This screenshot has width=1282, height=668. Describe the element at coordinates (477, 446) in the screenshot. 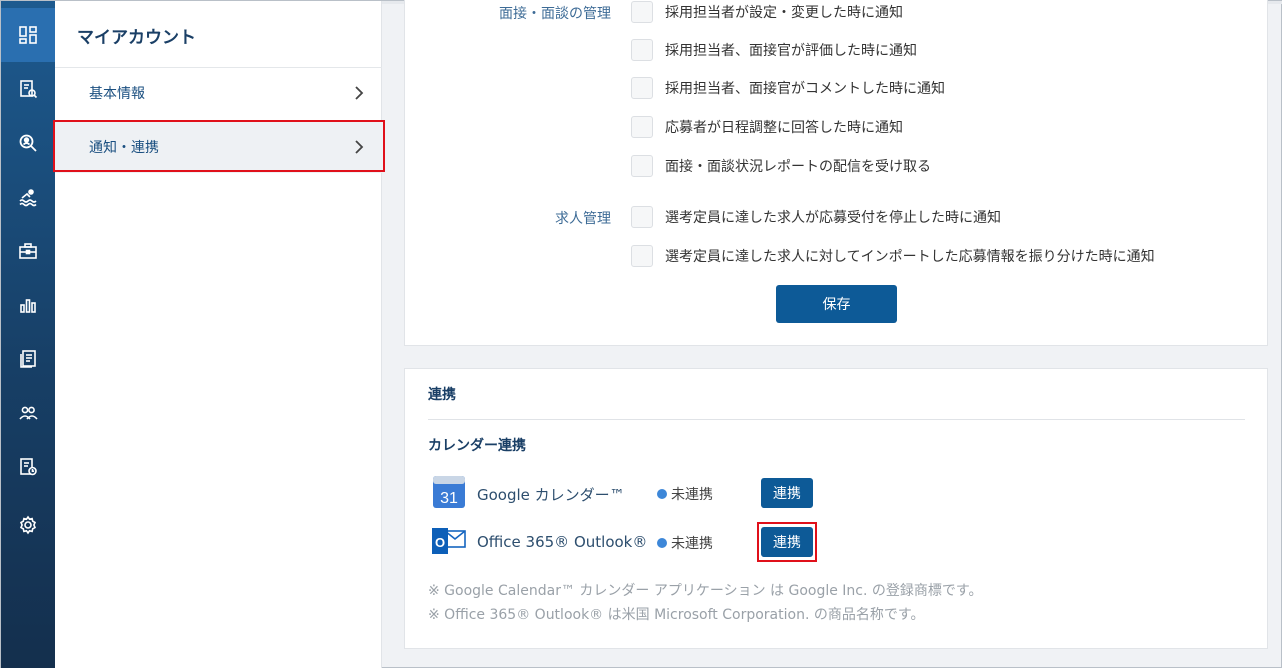

I see `calendar-integration-title: カレンダー連携` at that location.